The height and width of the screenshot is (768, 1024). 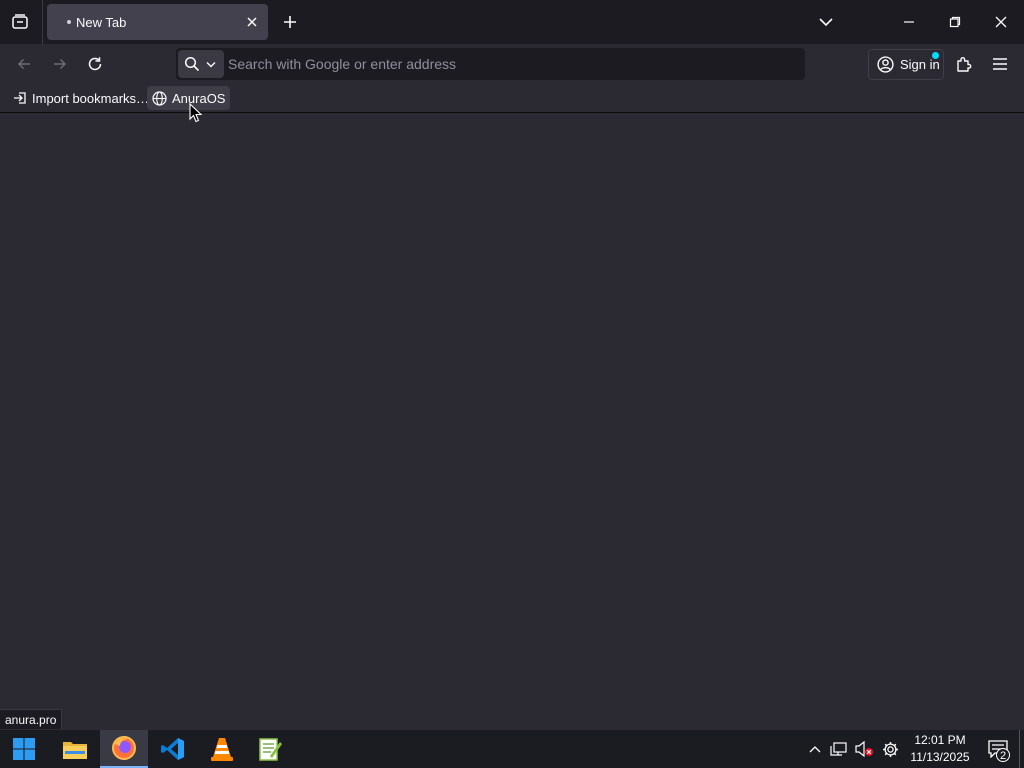 I want to click on vscode-icon, so click(x=172, y=749).